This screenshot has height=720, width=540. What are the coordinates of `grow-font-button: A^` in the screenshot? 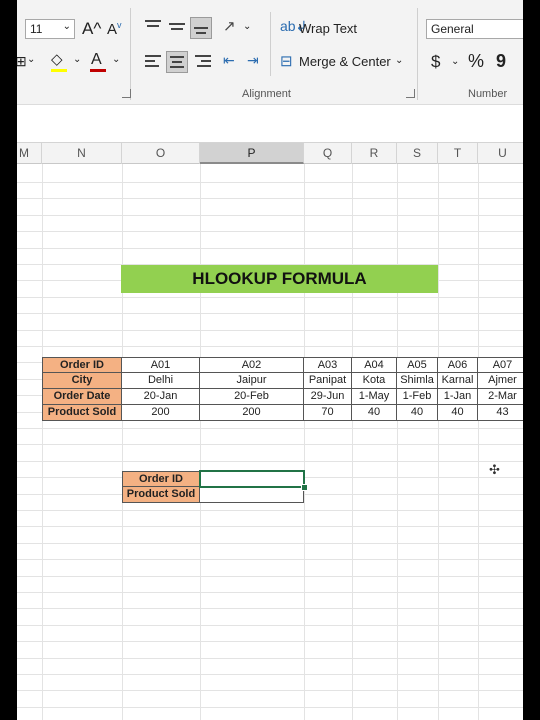 It's located at (91, 29).